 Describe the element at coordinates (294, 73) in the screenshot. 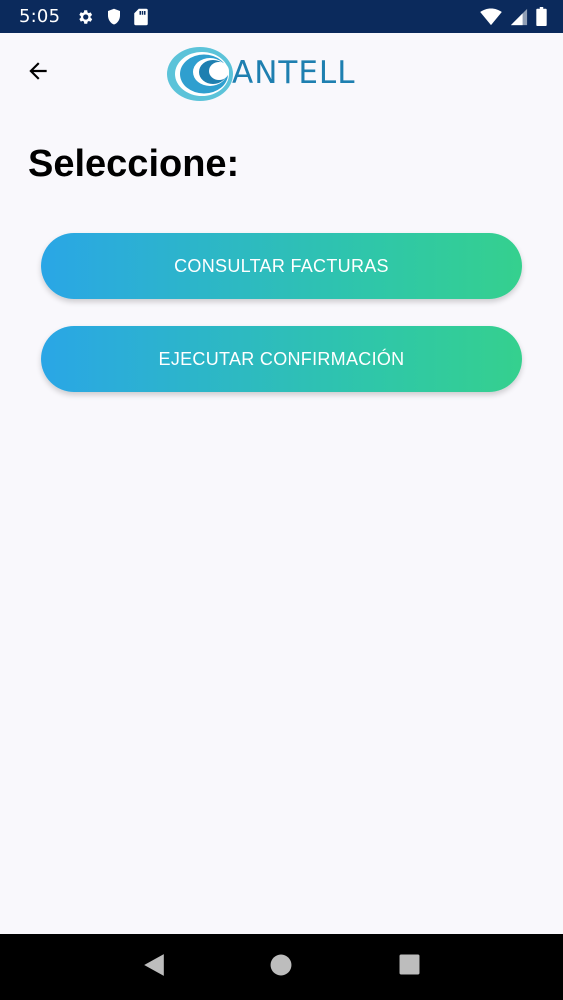

I see `logo-text: ANTELL` at that location.